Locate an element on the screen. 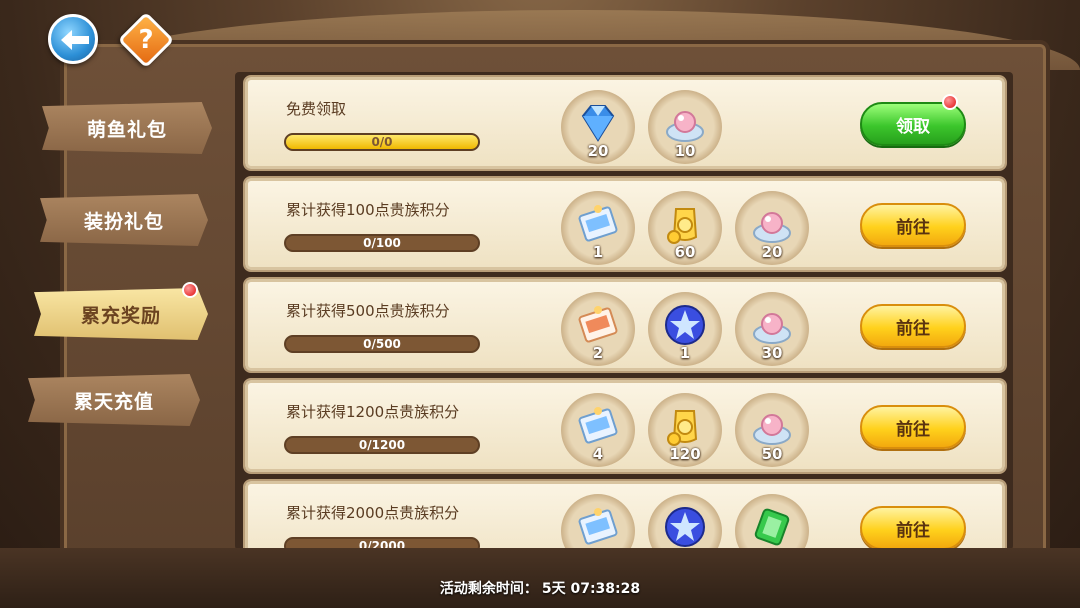 This screenshot has width=1080, height=608. reward-item: 2 is located at coordinates (598, 329).